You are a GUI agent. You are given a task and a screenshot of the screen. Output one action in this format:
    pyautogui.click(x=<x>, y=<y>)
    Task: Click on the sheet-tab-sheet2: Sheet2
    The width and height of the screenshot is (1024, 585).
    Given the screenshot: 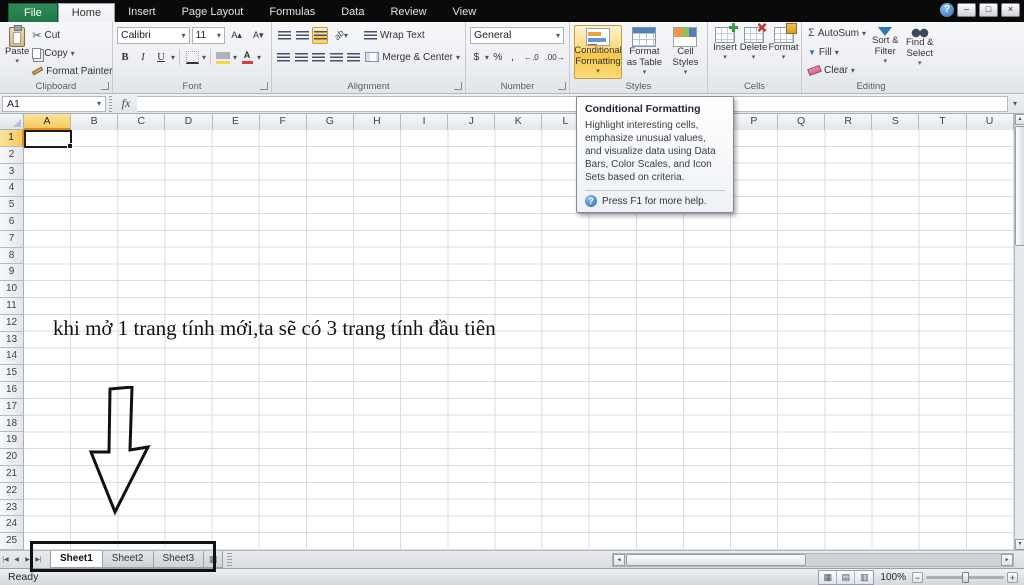 What is the action you would take?
    pyautogui.click(x=127, y=559)
    